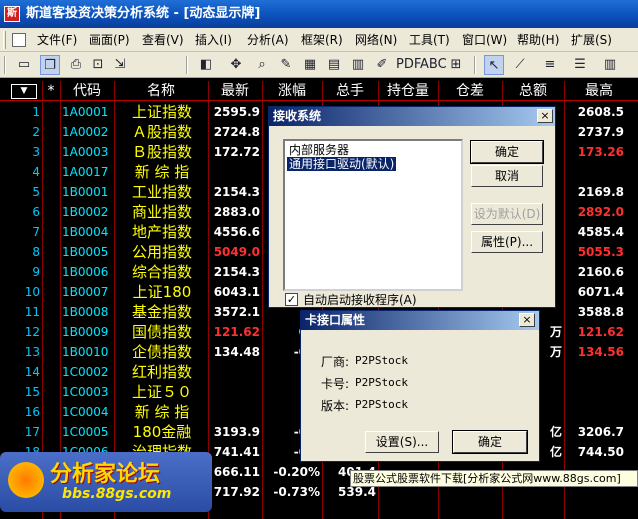  What do you see at coordinates (600, 452) in the screenshot?
I see `row-high: 744.50` at bounding box center [600, 452].